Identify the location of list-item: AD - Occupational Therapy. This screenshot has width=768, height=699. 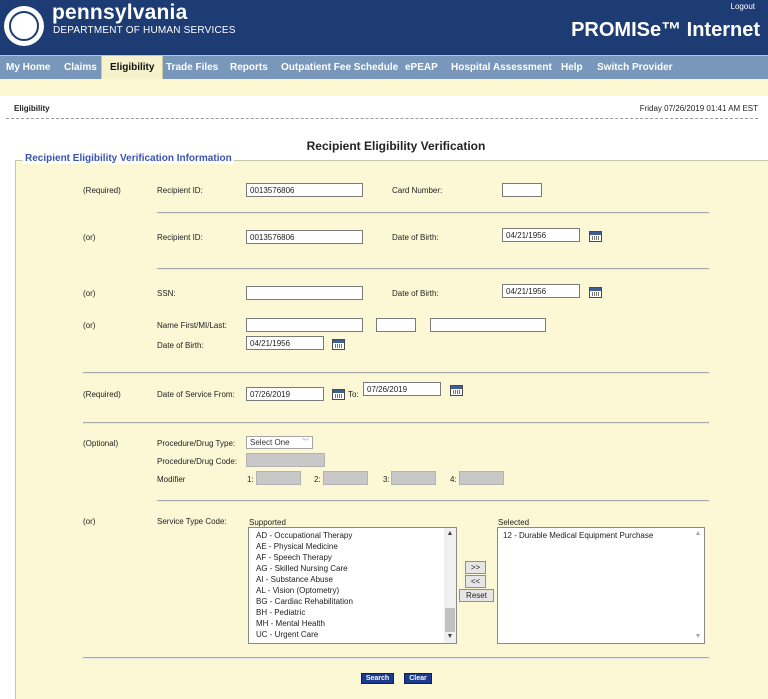
(304, 535).